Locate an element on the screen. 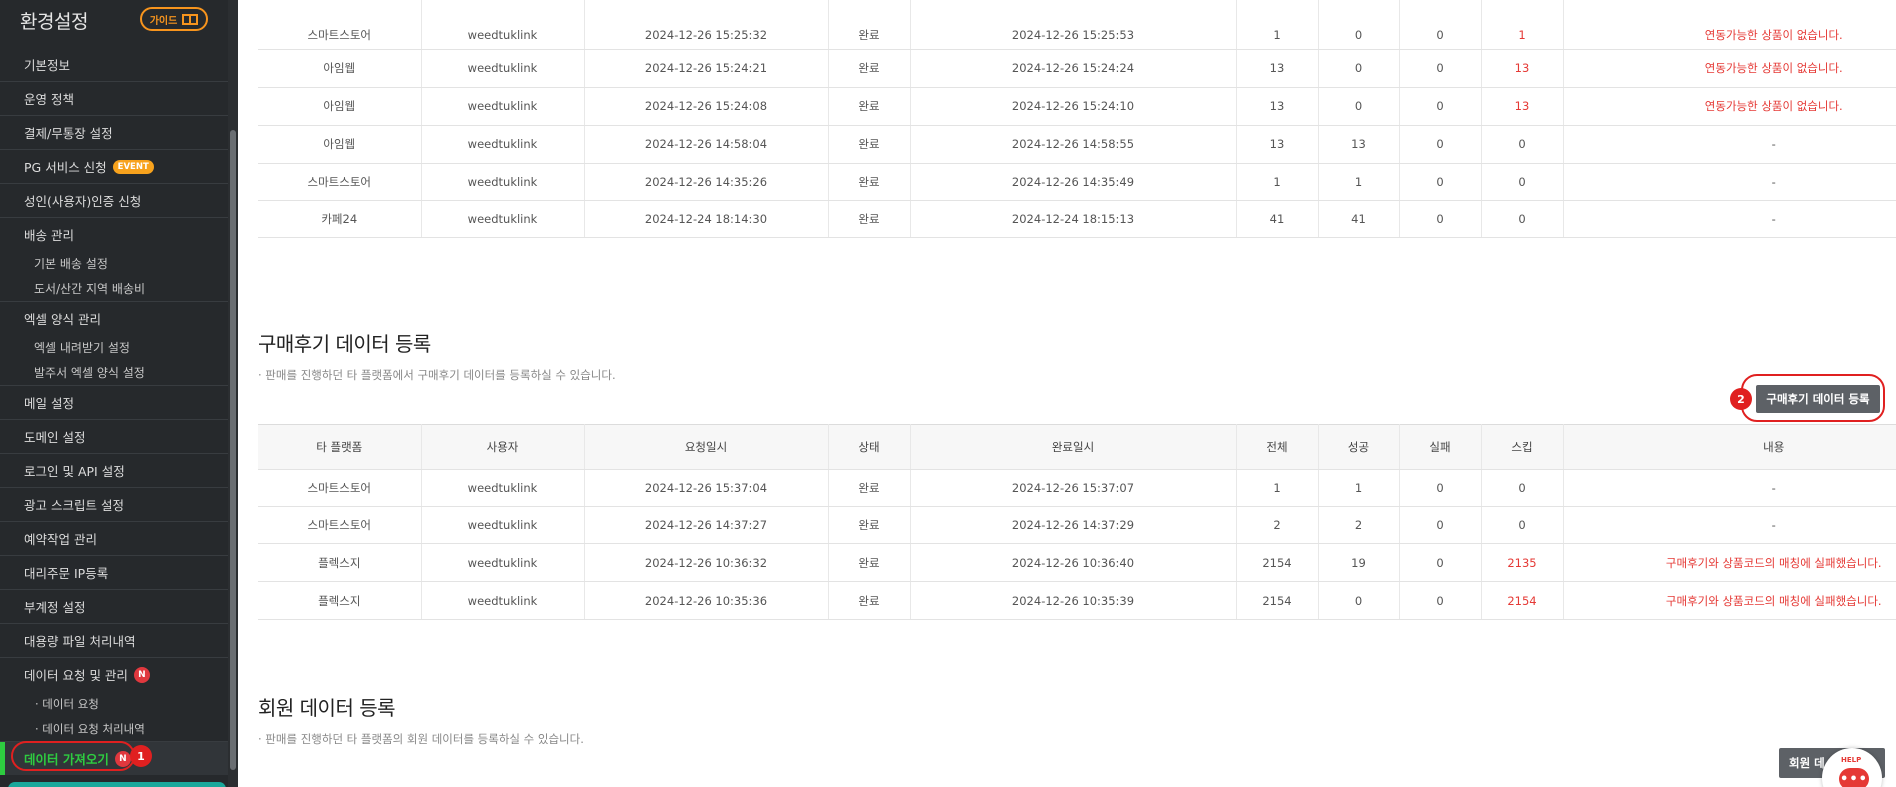 This screenshot has width=1896, height=787. sidebar-subitem-order-excel: 발주서 엑셀 양식 설정 is located at coordinates (114, 372).